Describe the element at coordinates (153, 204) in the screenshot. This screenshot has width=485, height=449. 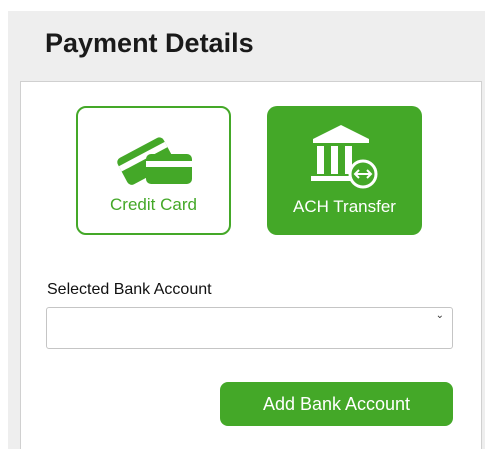
I see `credit-card-label: Credit Card` at that location.